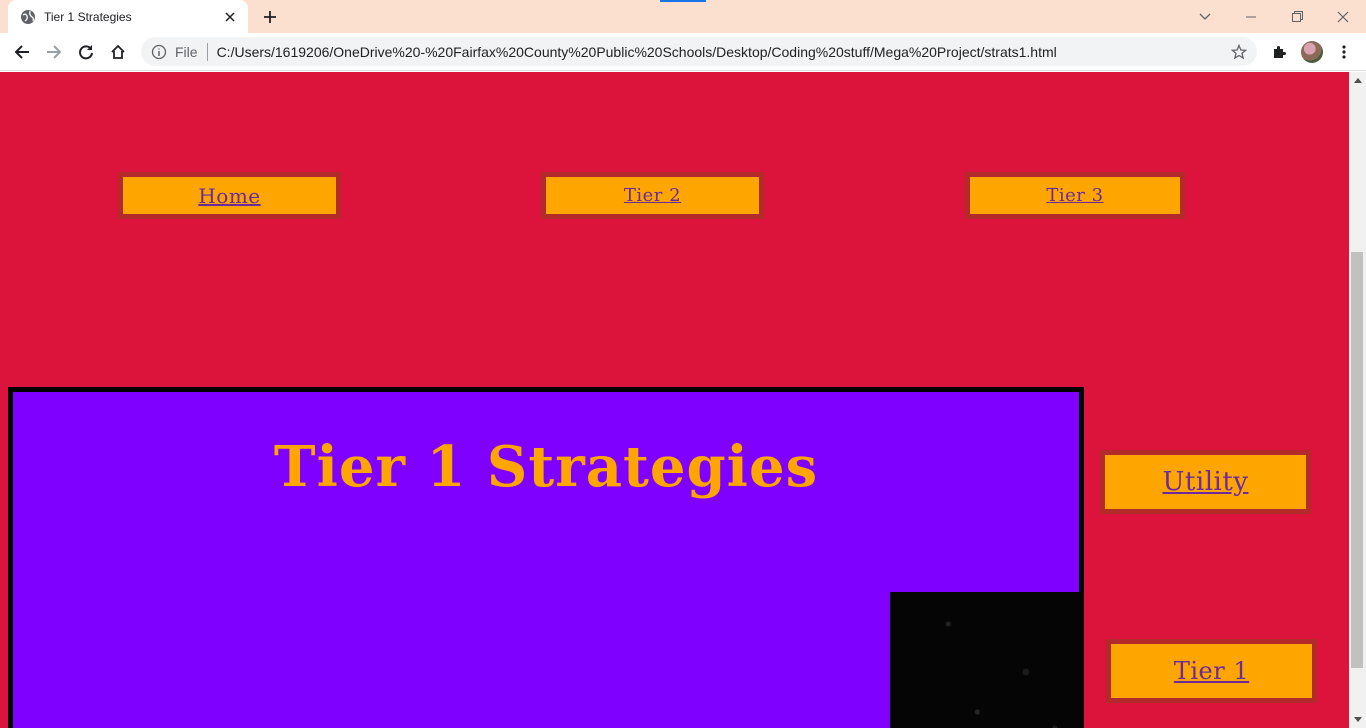 The height and width of the screenshot is (728, 1366). What do you see at coordinates (1251, 16) in the screenshot?
I see `minimize-button` at bounding box center [1251, 16].